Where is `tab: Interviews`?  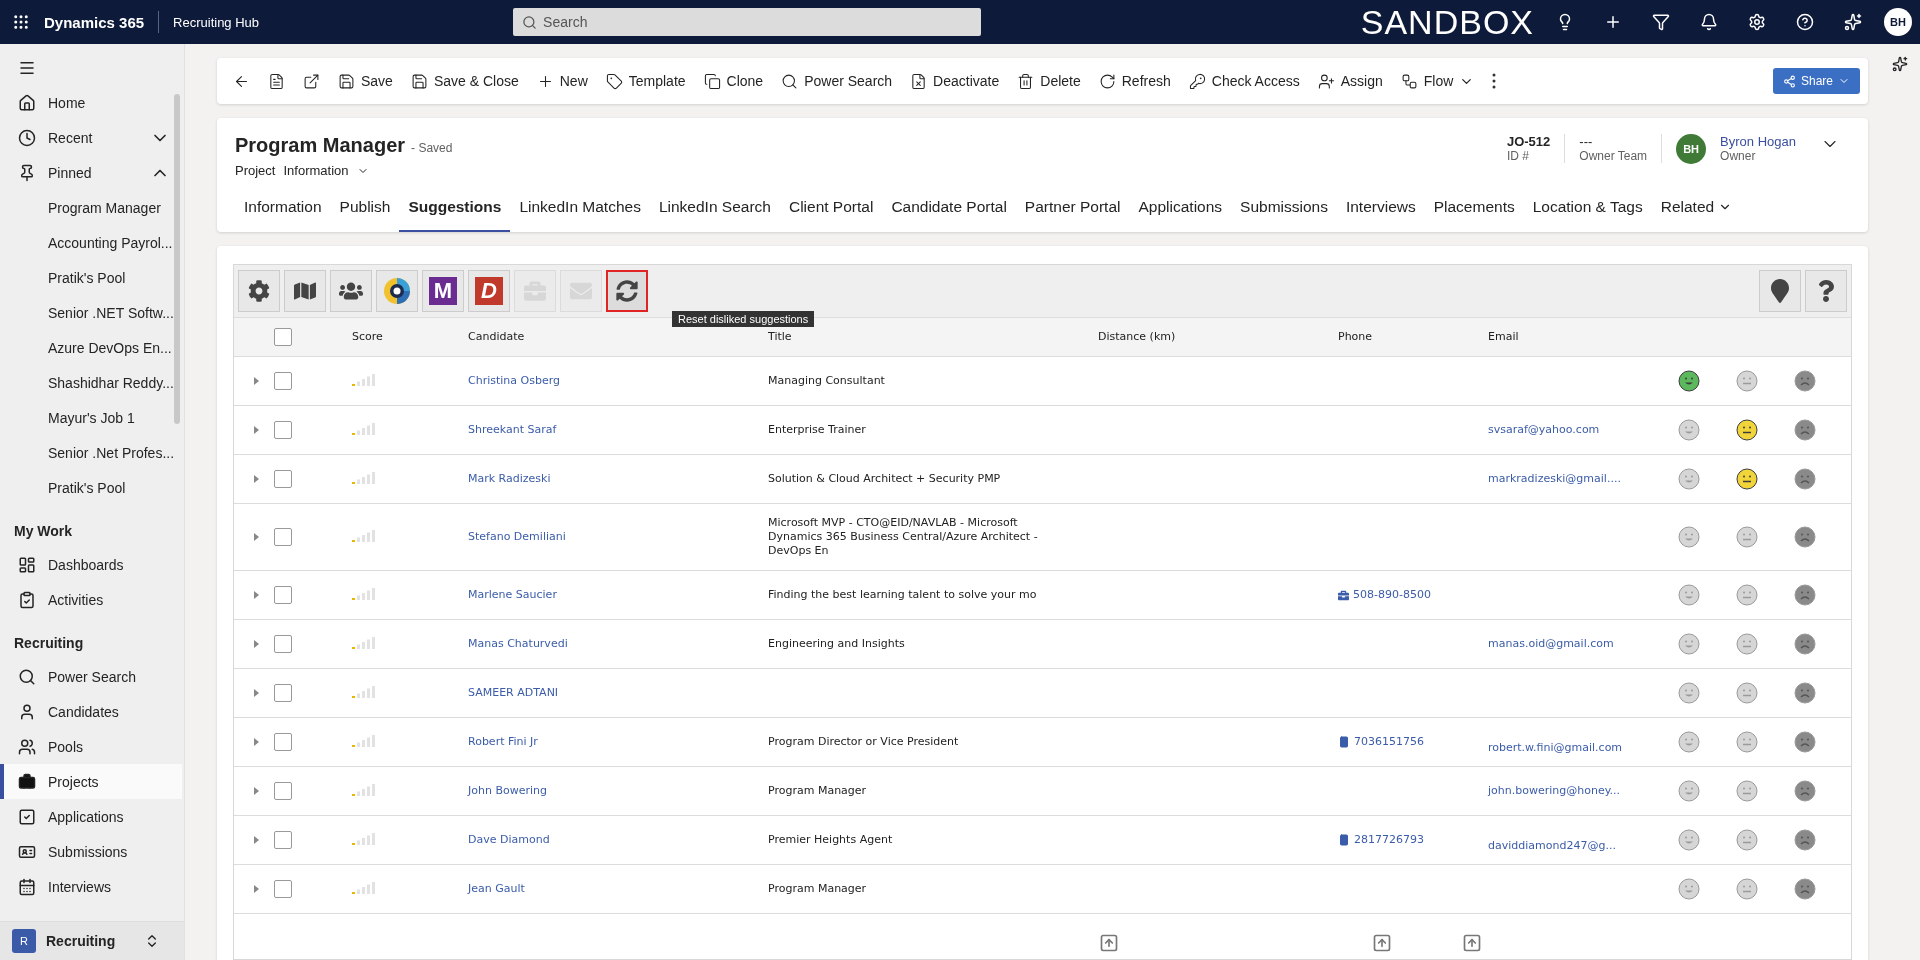 tab: Interviews is located at coordinates (1380, 211).